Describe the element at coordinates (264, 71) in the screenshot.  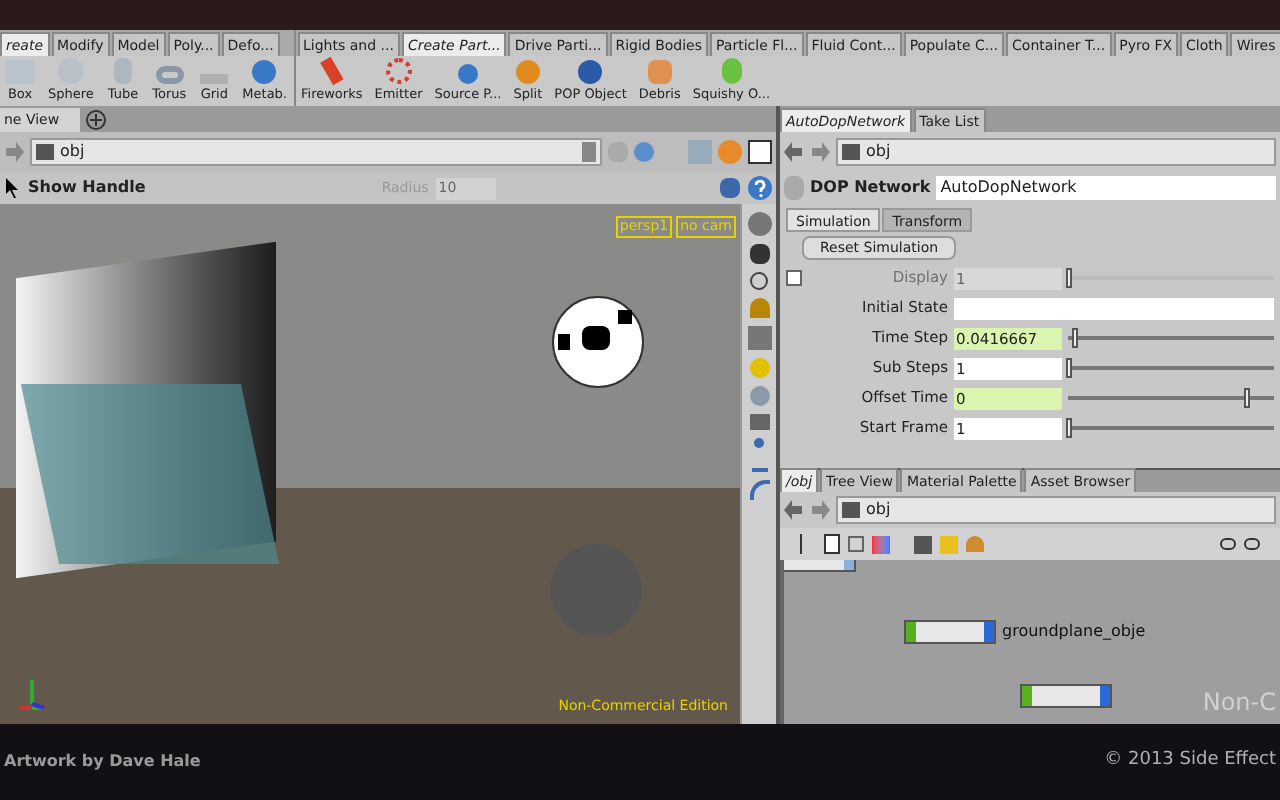
I see `blobs-icon` at that location.